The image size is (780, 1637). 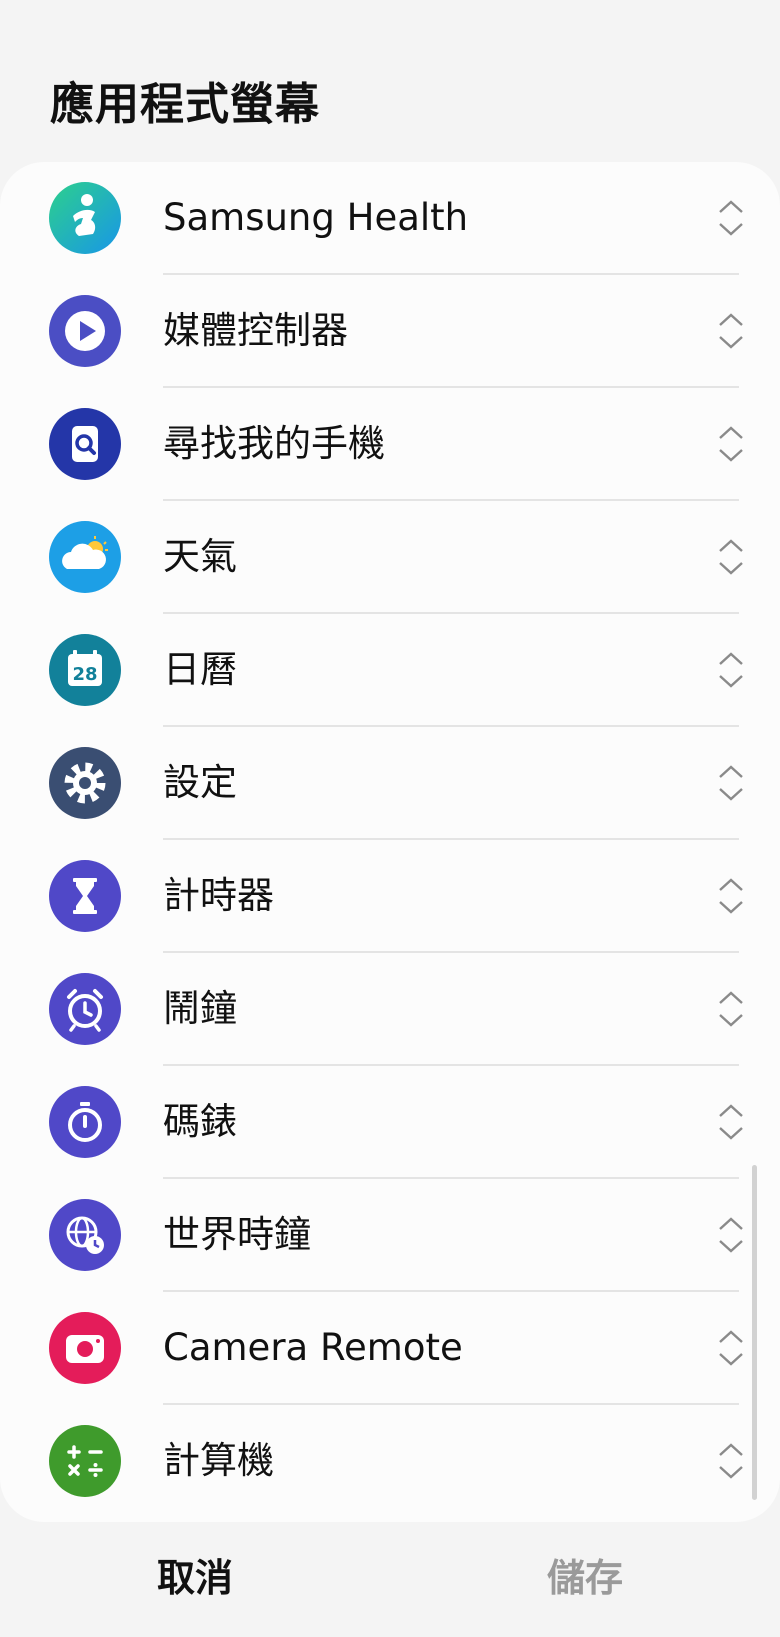 What do you see at coordinates (85, 1461) in the screenshot?
I see `calculator-icon` at bounding box center [85, 1461].